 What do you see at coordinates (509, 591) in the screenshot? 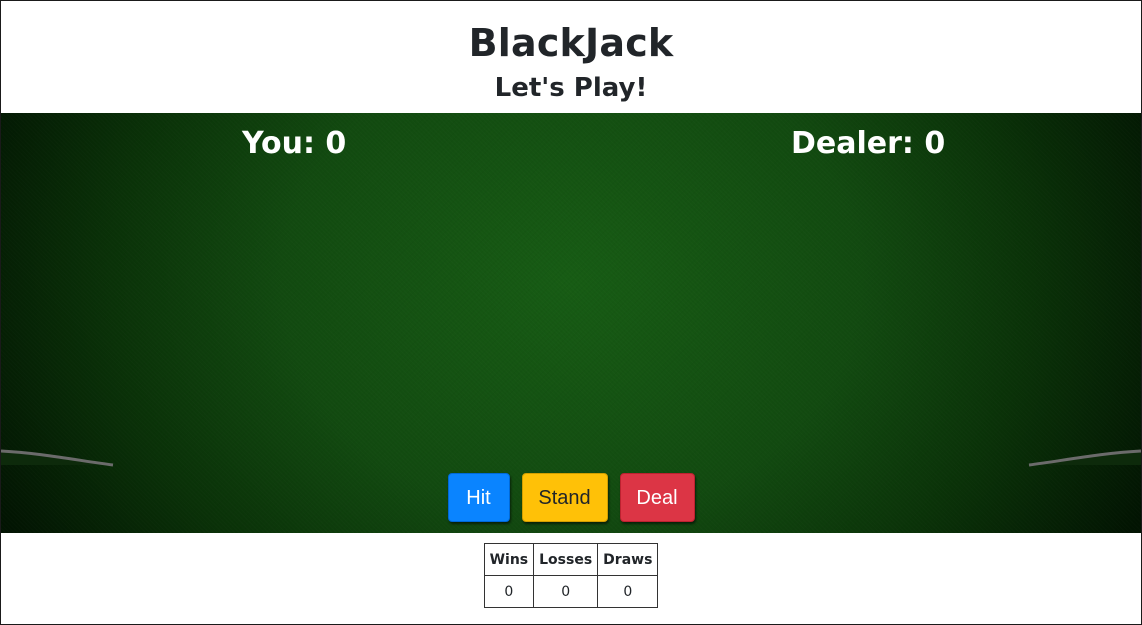
I see `wins-count: 0` at bounding box center [509, 591].